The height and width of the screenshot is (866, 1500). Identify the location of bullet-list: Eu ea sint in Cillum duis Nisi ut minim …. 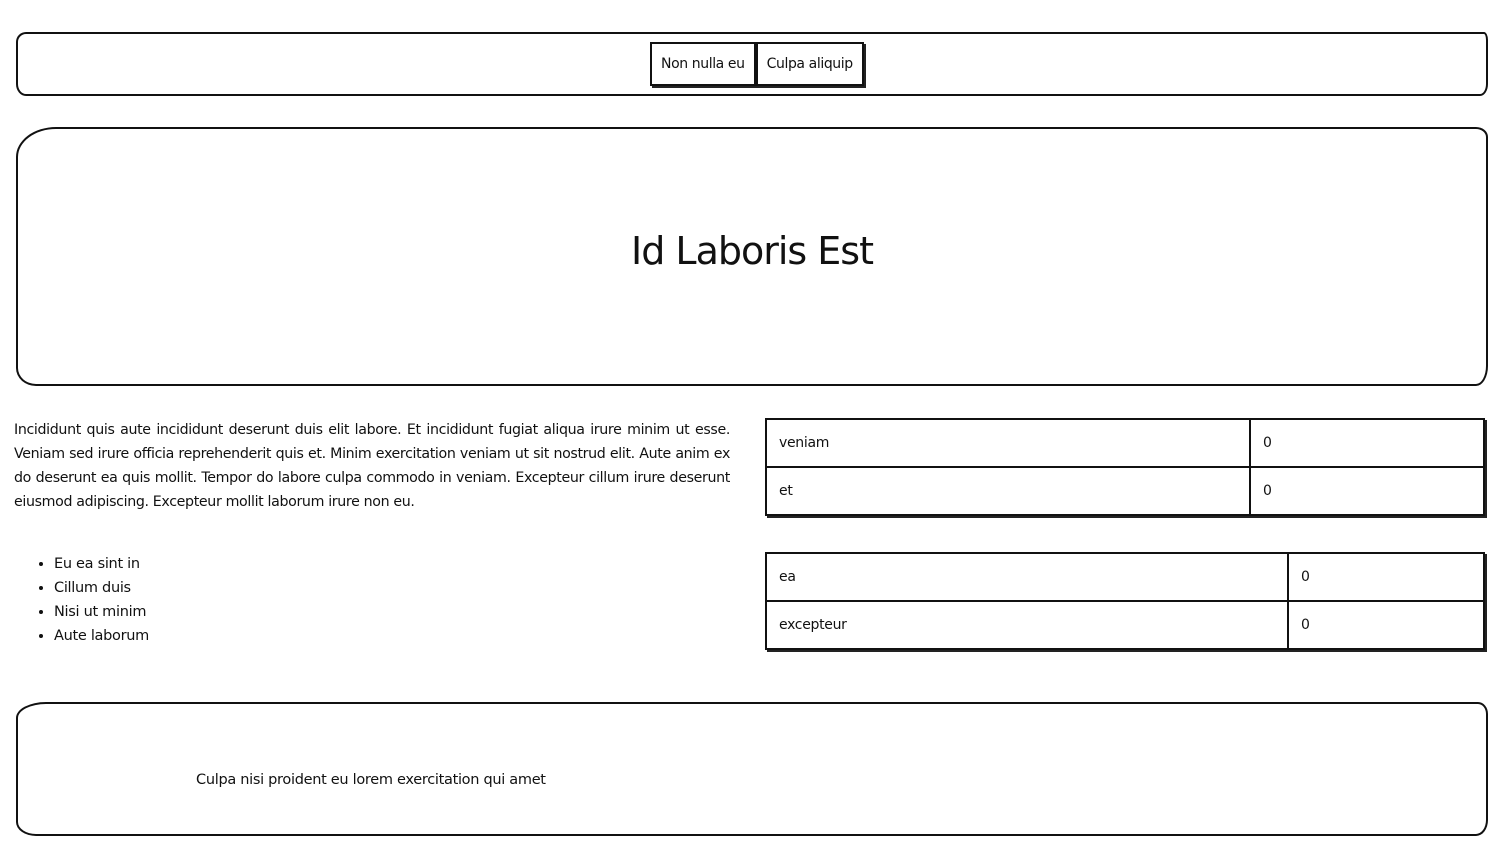
(81, 600).